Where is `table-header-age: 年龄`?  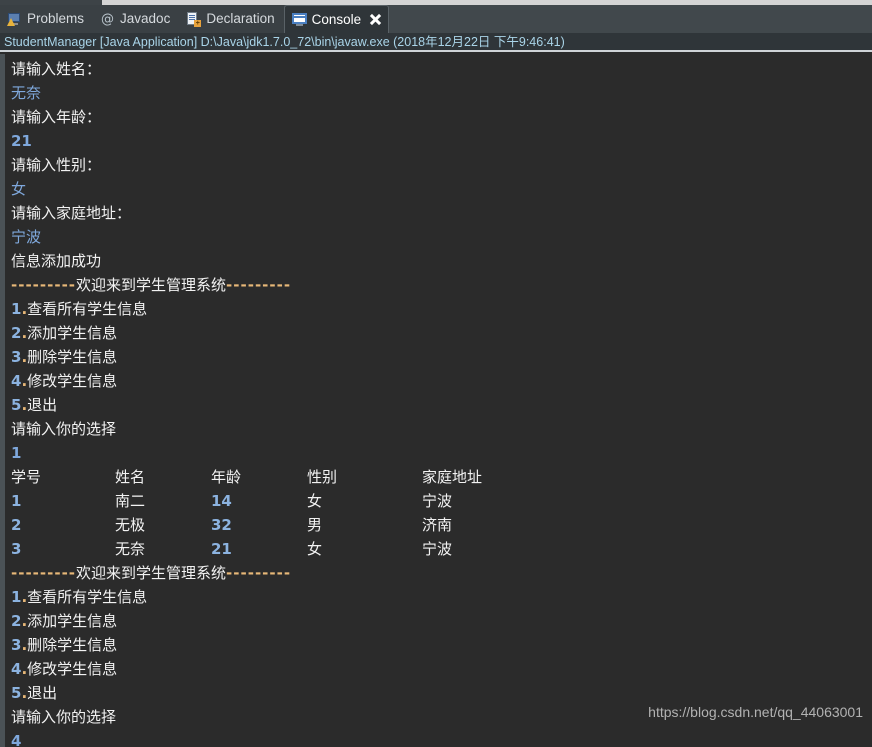 table-header-age: 年龄 is located at coordinates (226, 477).